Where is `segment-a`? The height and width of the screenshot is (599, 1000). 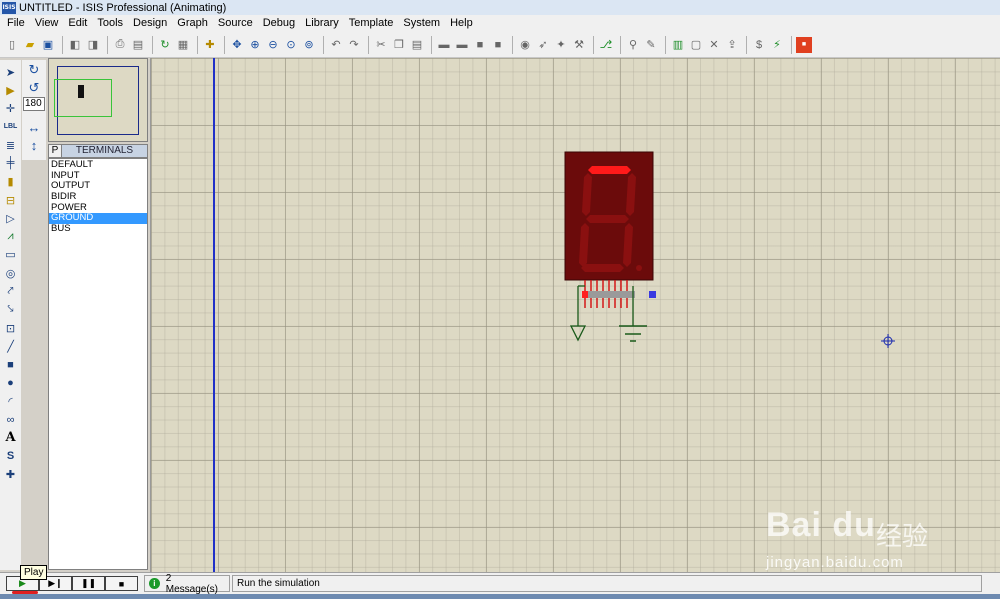
segment-a is located at coordinates (609, 170).